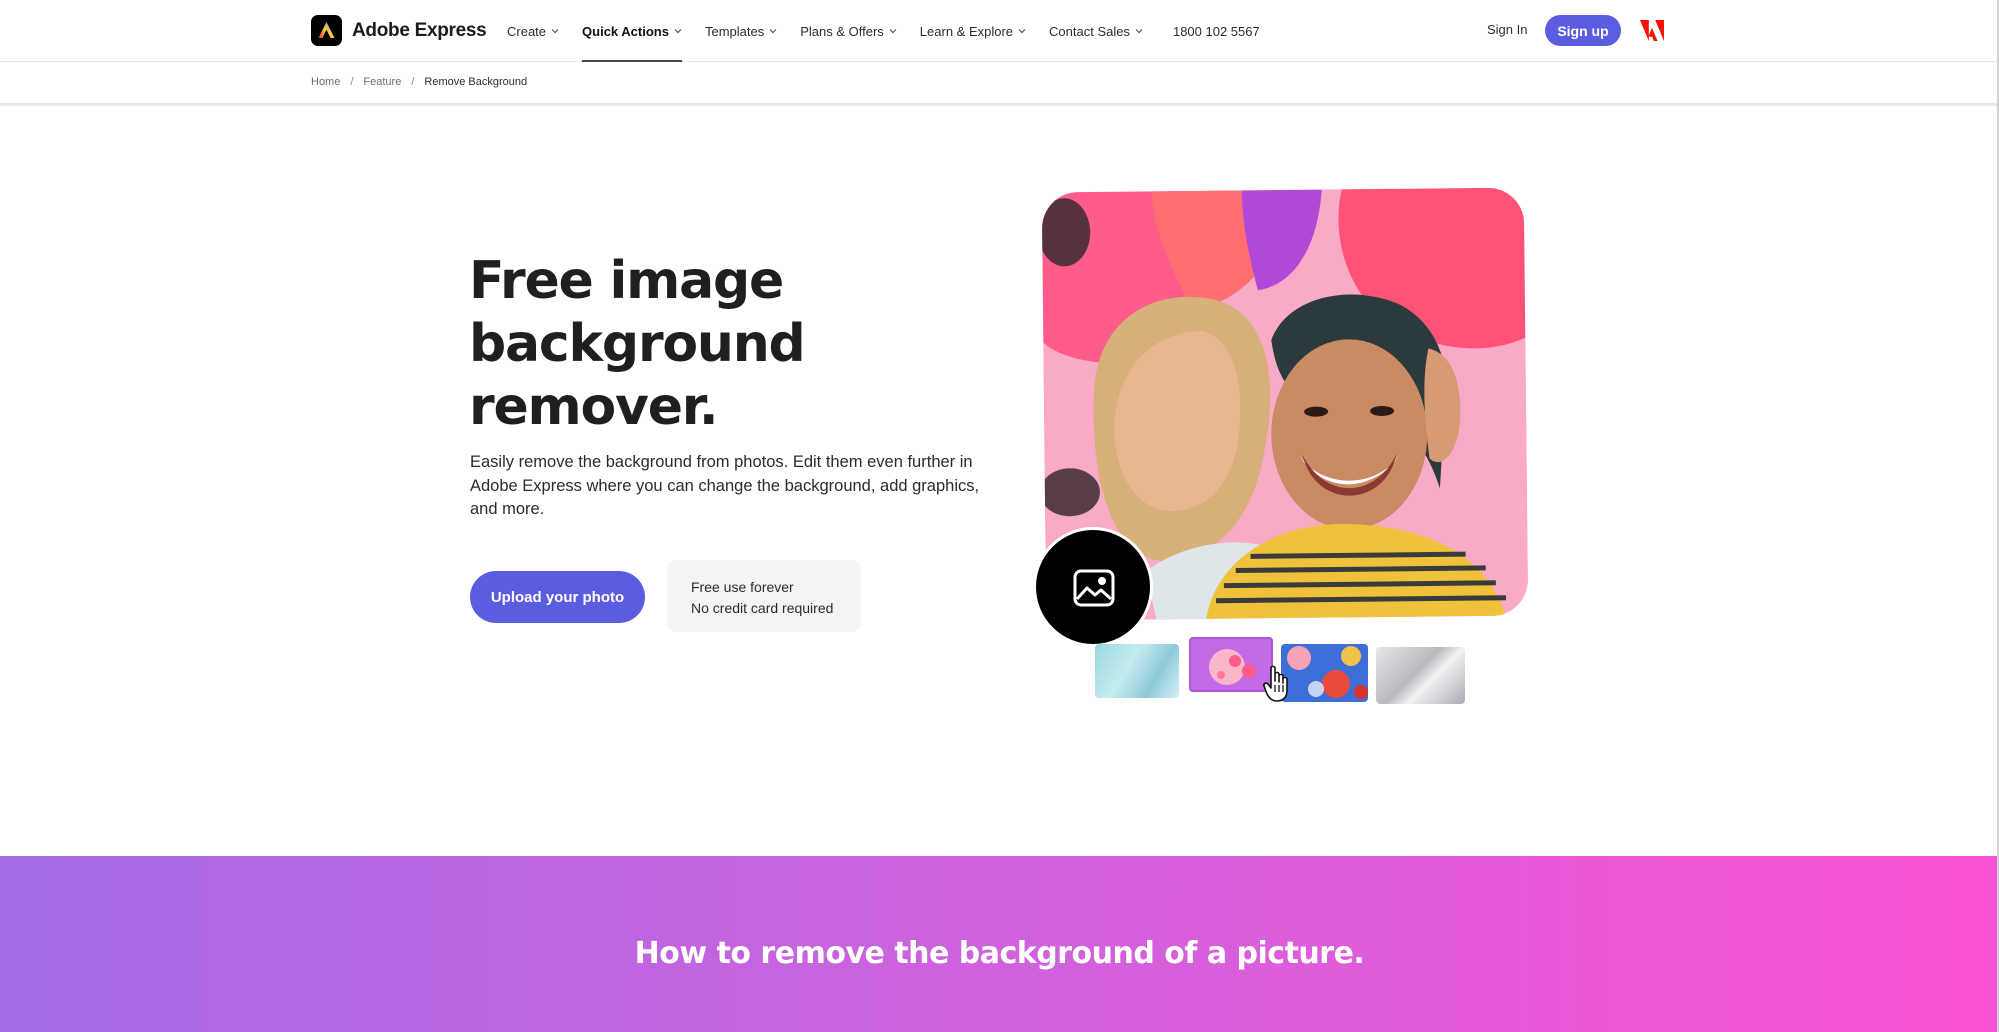 Image resolution: width=1999 pixels, height=1032 pixels. Describe the element at coordinates (626, 281) in the screenshot. I see `hero-title-line: Free image` at that location.